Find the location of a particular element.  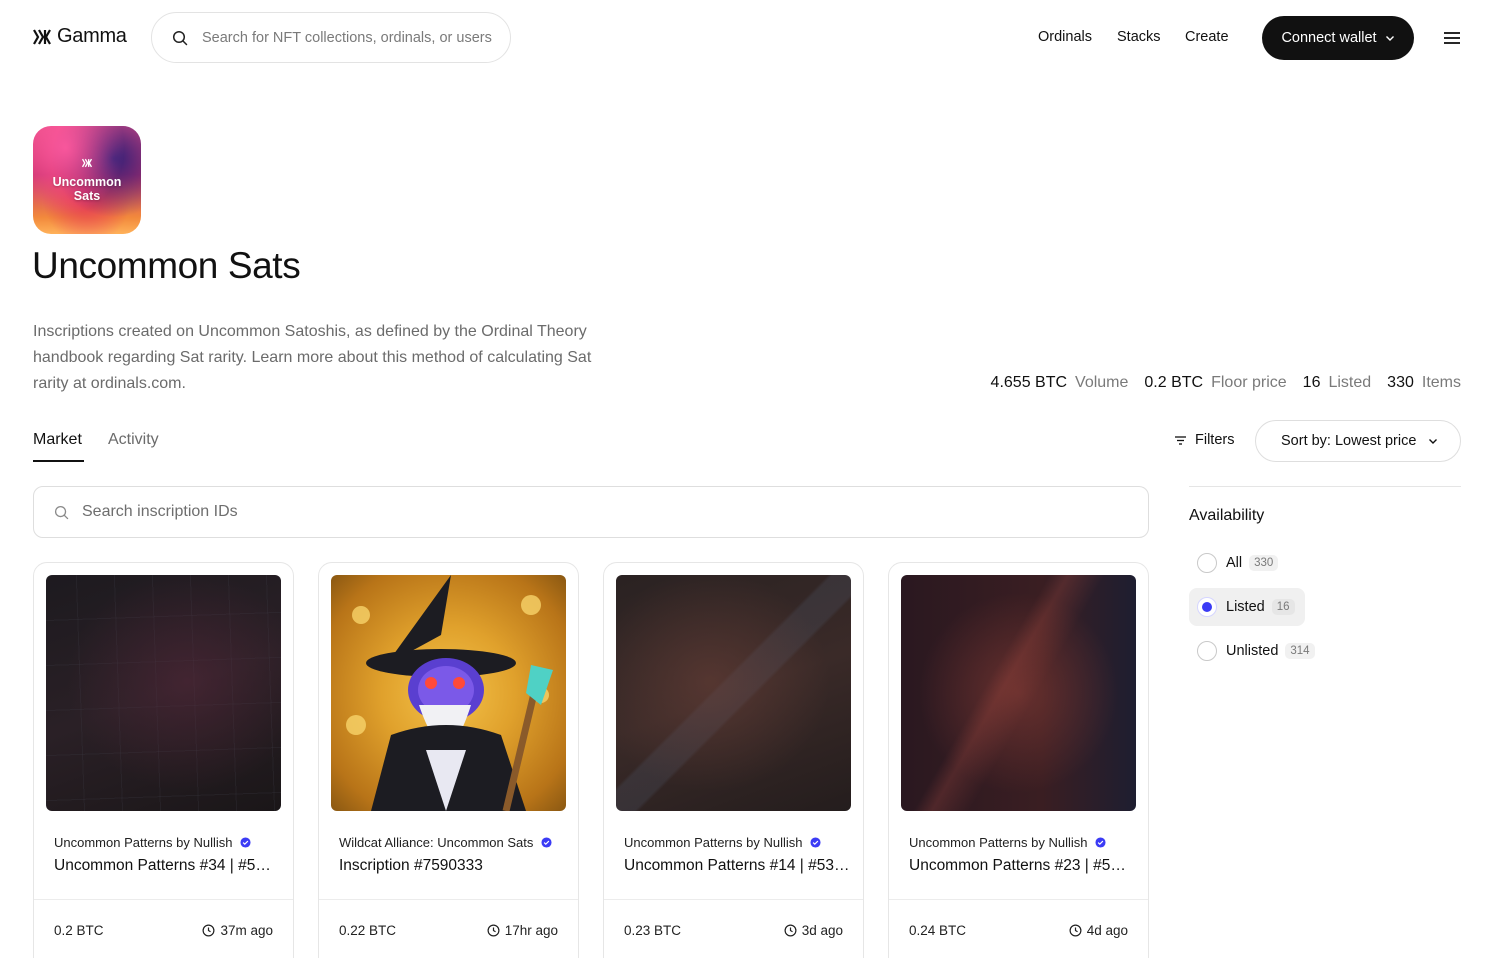

stat-label: Volume is located at coordinates (1102, 382).